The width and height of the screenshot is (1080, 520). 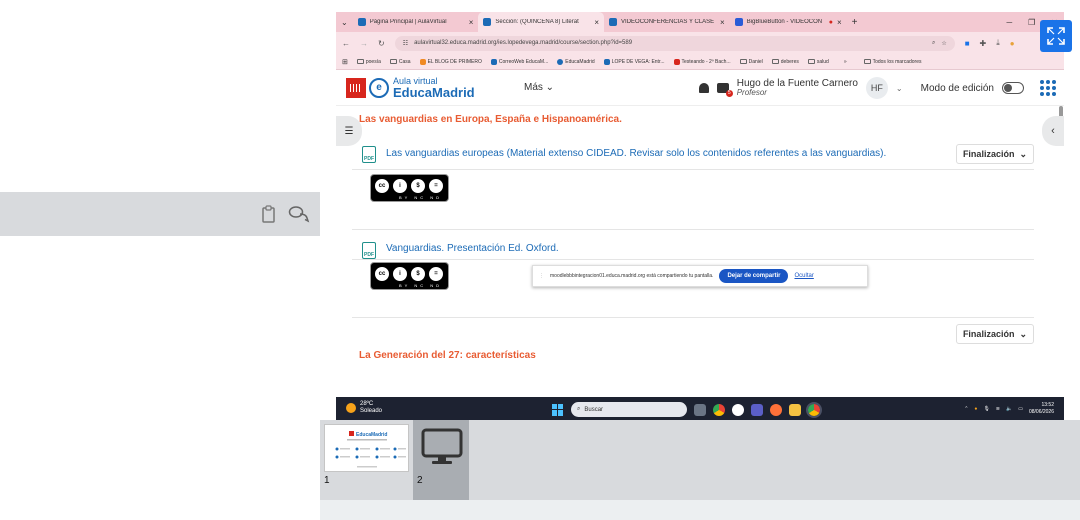 I want to click on star-icon: ☆, so click(x=943, y=43).